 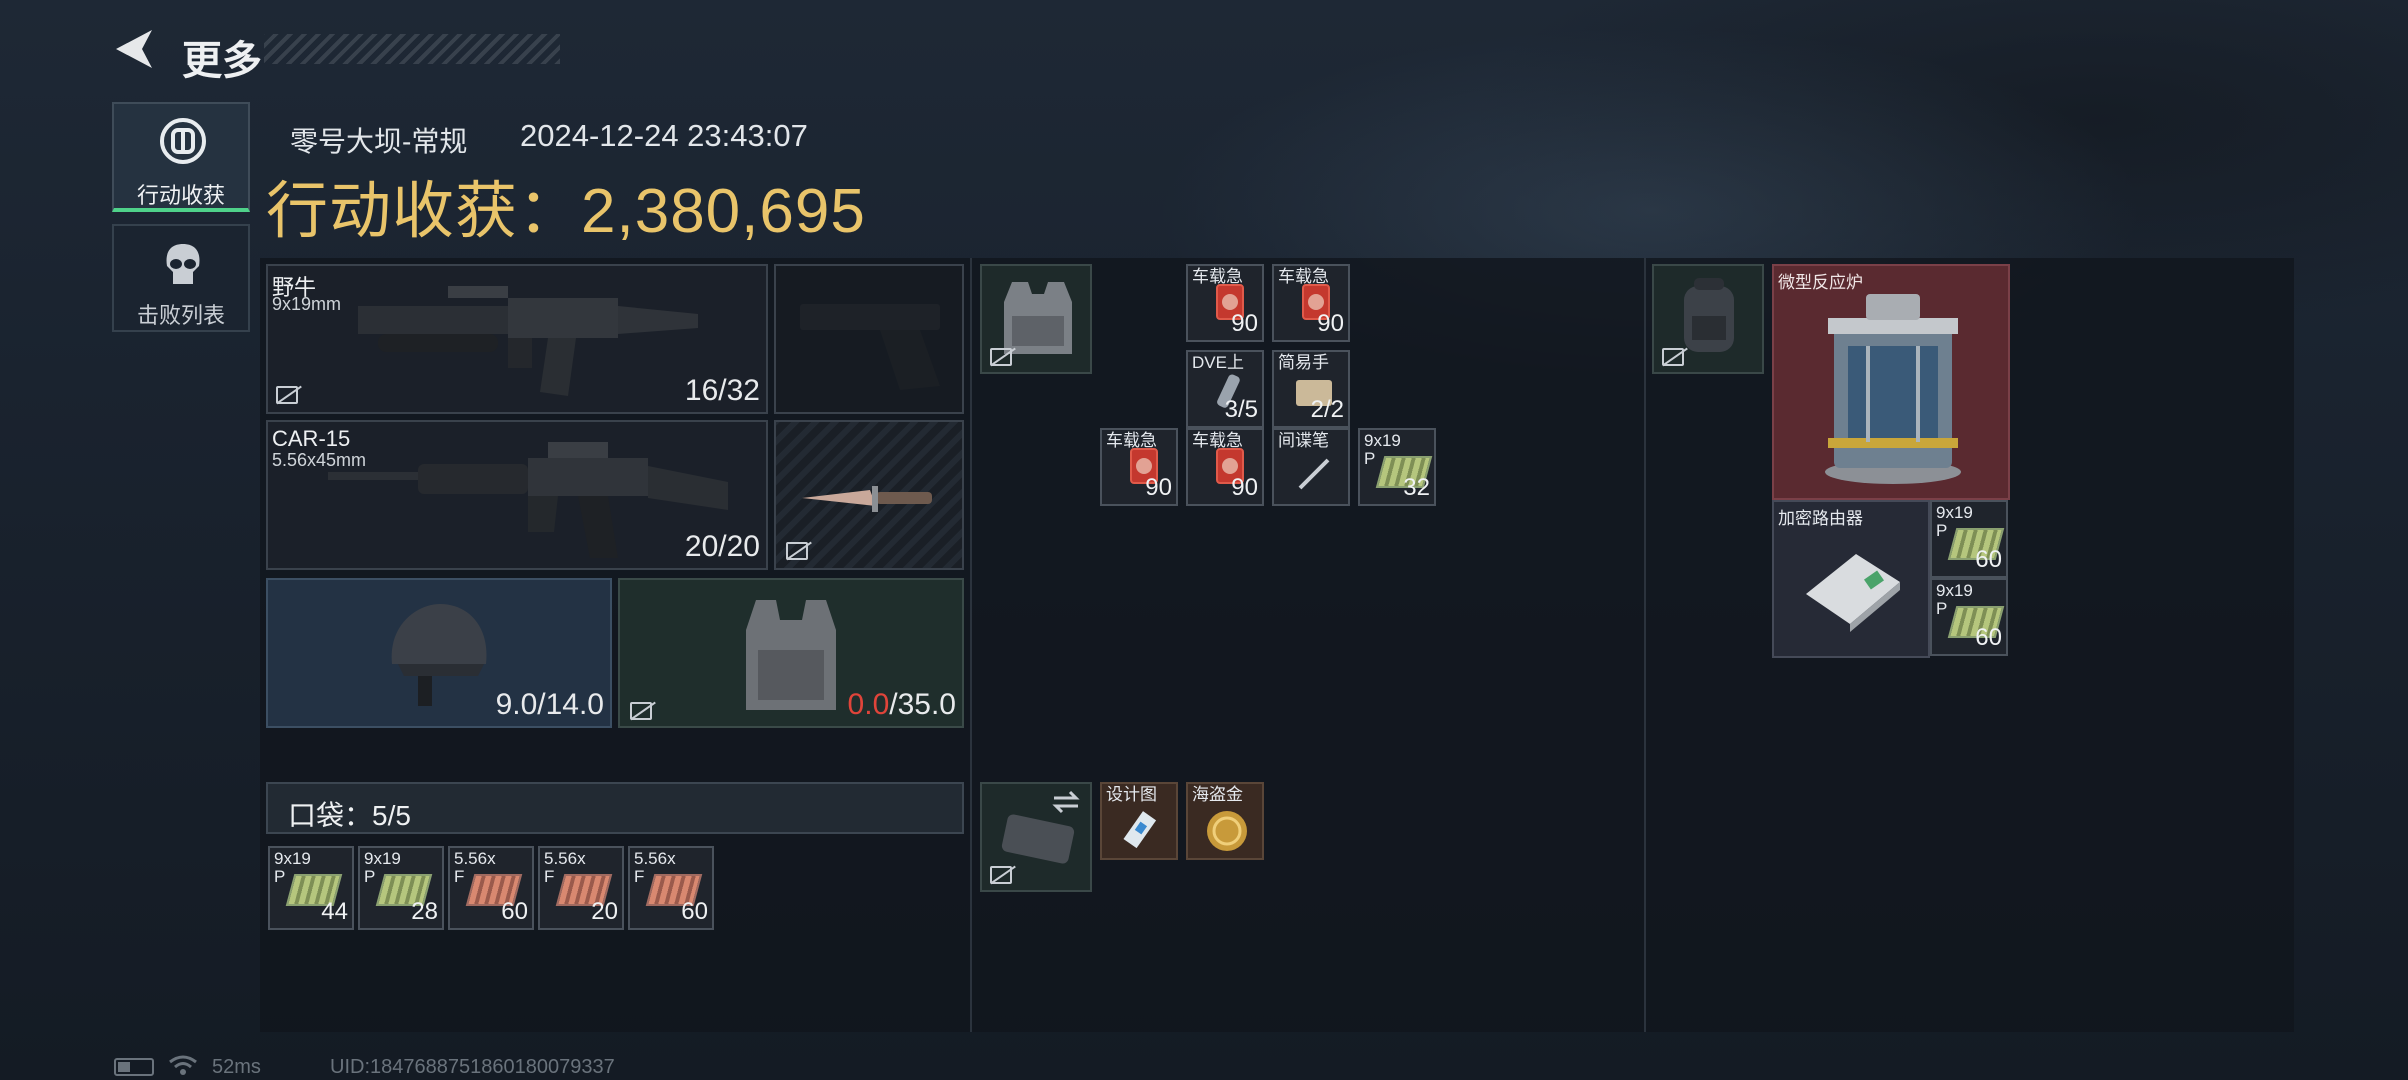 I want to click on pistol-icon, so click(x=870, y=347).